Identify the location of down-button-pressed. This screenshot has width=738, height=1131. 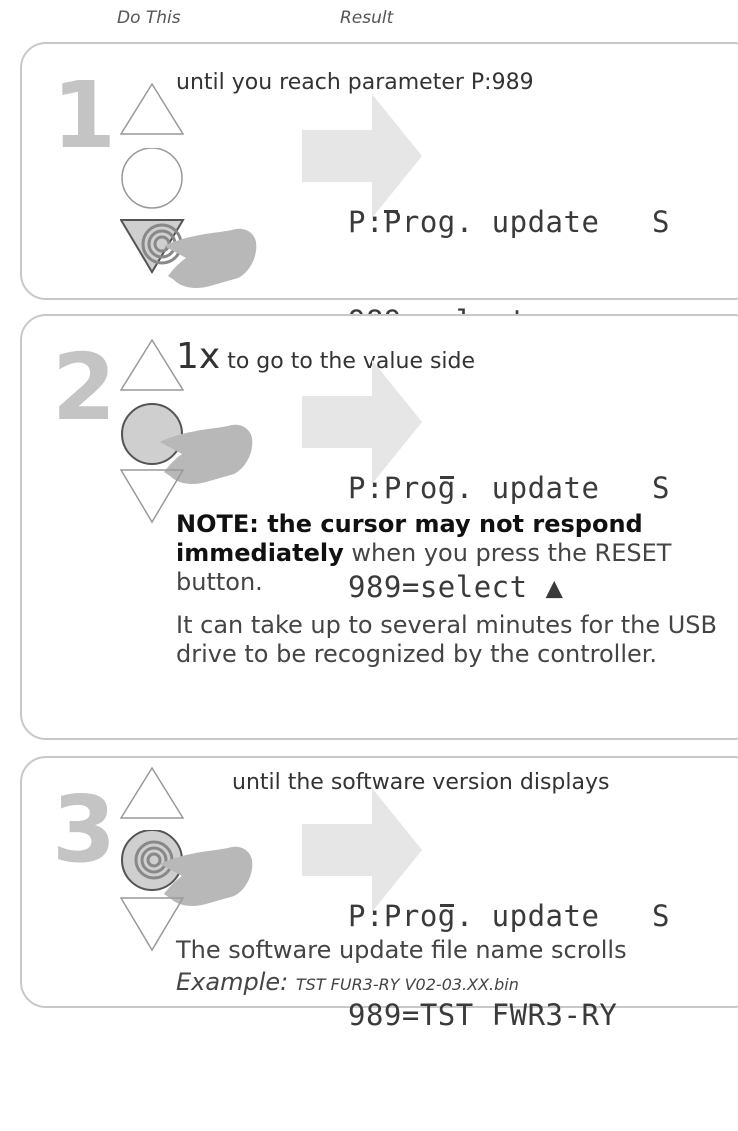
(200, 261).